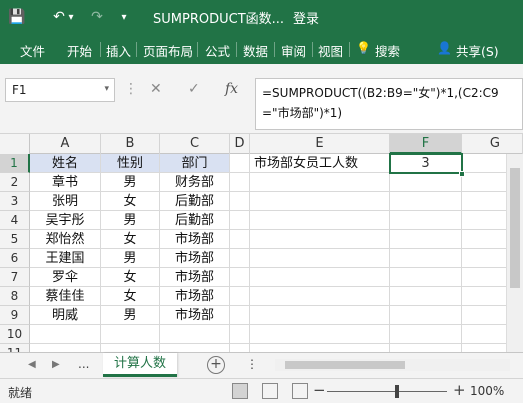  I want to click on enter-icon: ✓, so click(194, 89).